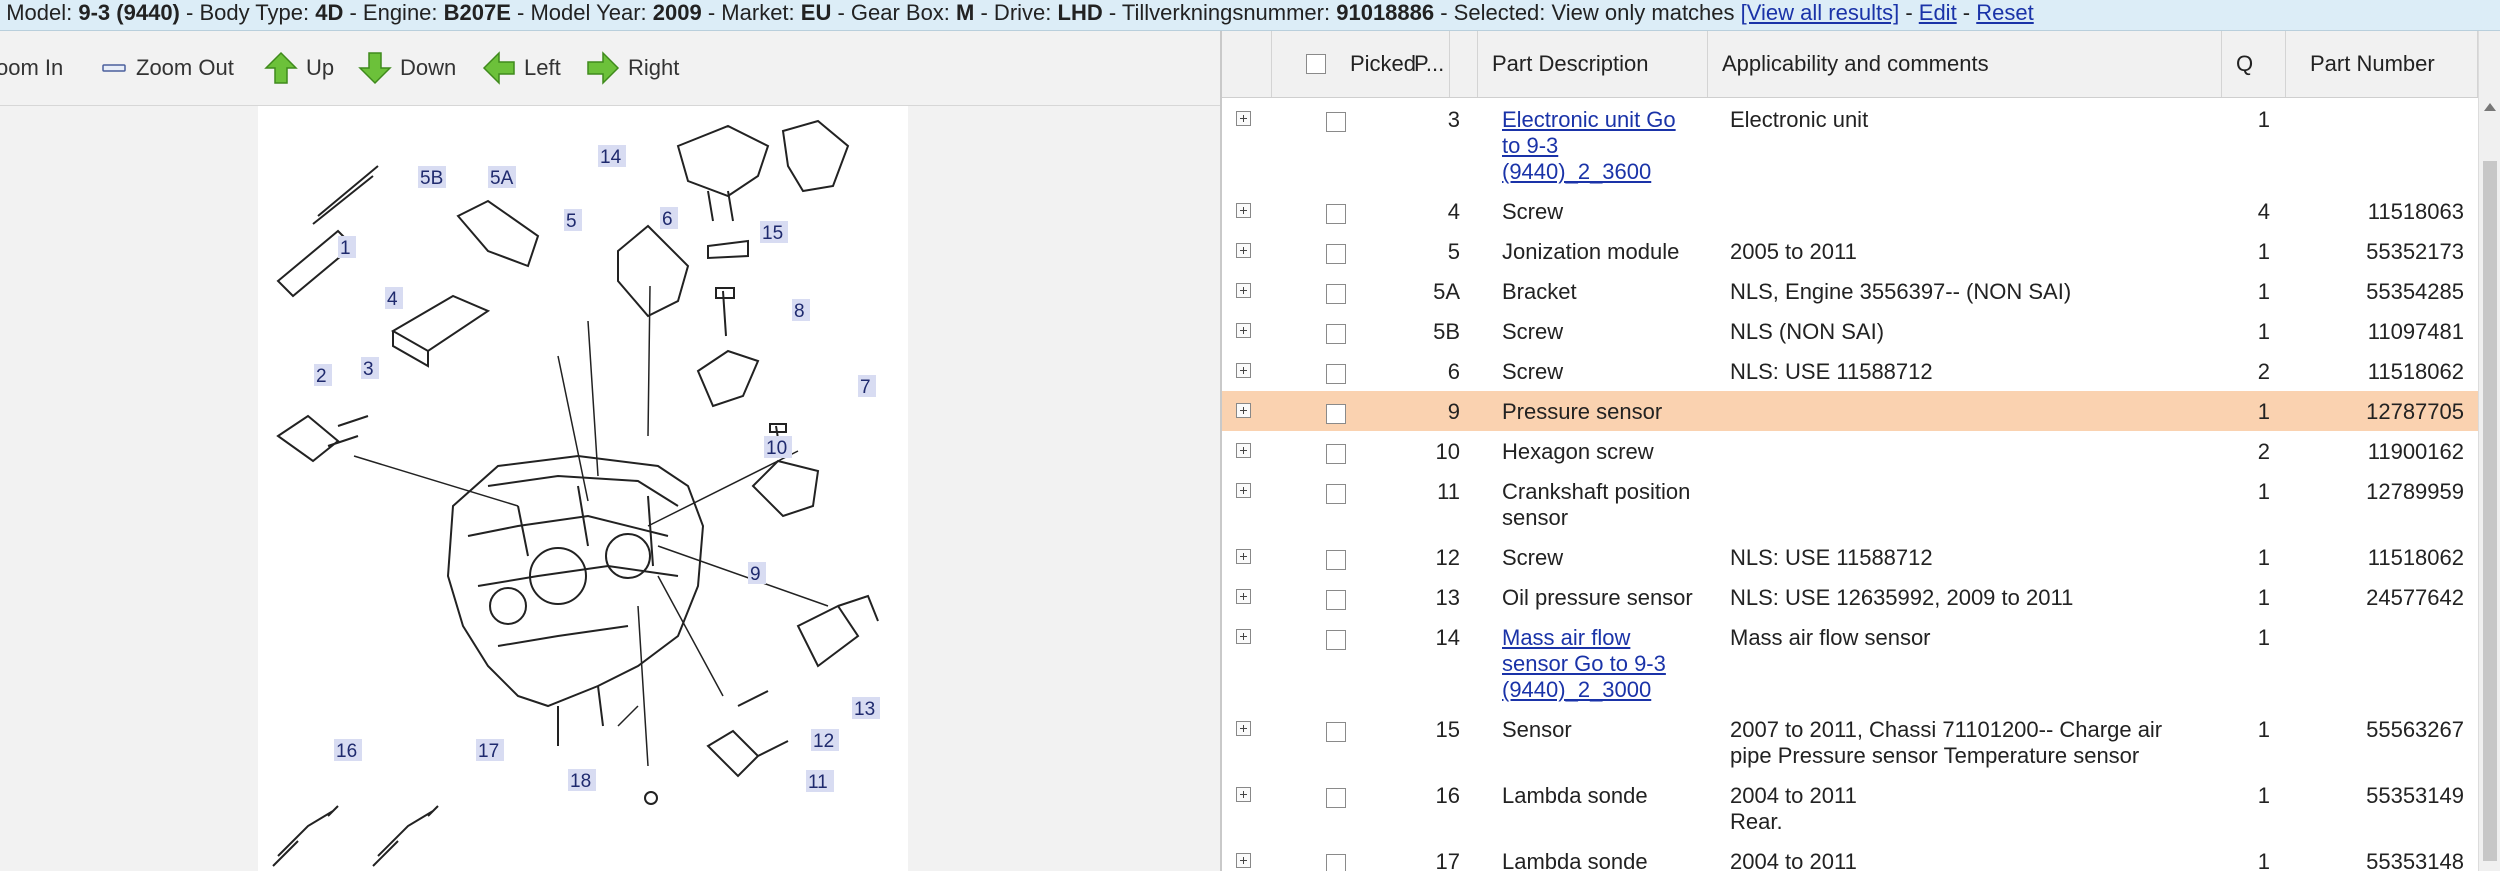 Image resolution: width=2500 pixels, height=871 pixels. What do you see at coordinates (632, 68) in the screenshot?
I see `pan-right-button: Right` at bounding box center [632, 68].